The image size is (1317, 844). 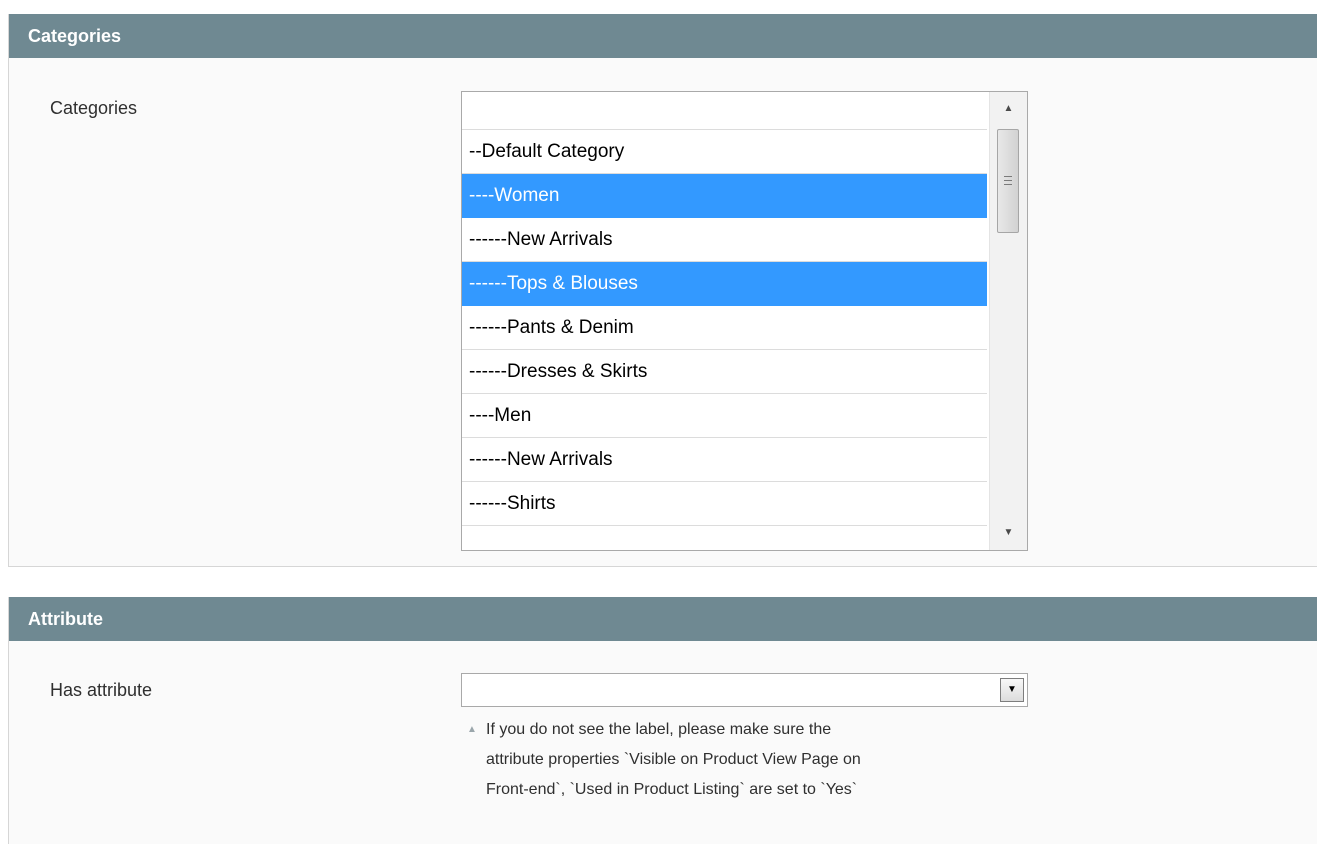 I want to click on category-option: --Default Category, so click(x=724, y=152).